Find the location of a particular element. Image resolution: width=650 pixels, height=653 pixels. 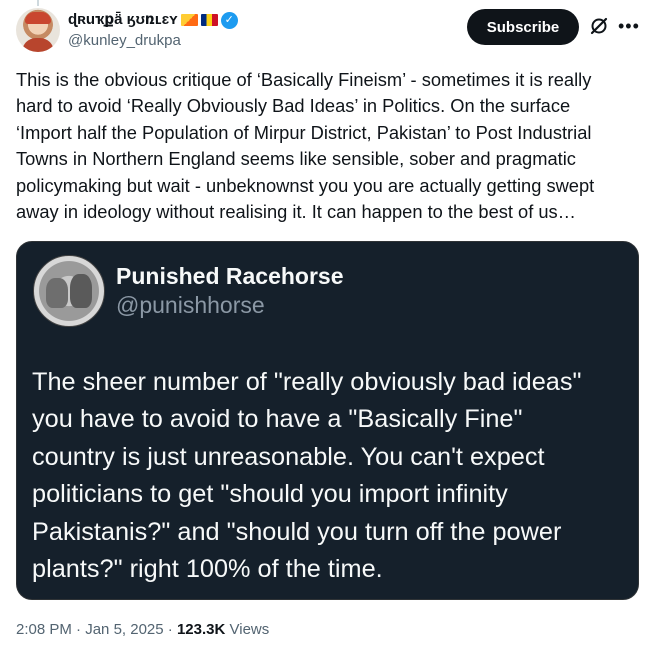

verified-badge-icon: ✓ is located at coordinates (229, 20).